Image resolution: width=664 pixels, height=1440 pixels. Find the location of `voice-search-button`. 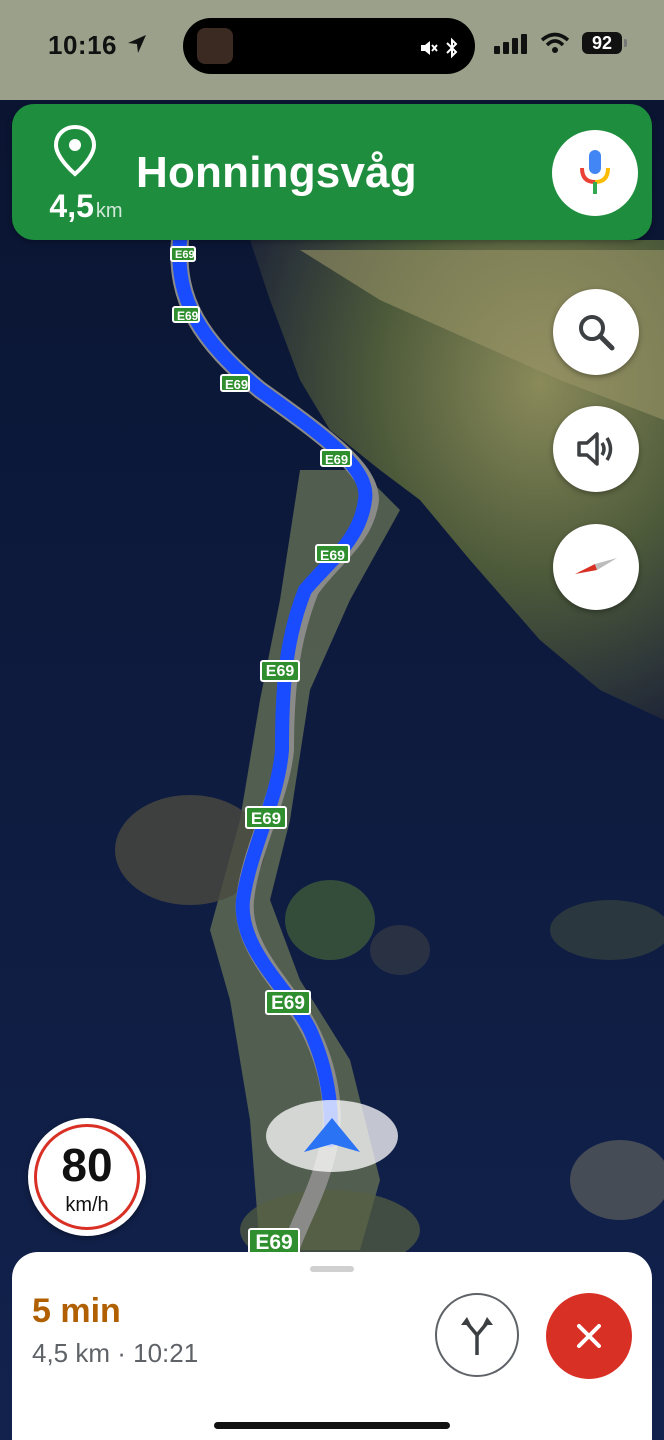

voice-search-button is located at coordinates (595, 173).